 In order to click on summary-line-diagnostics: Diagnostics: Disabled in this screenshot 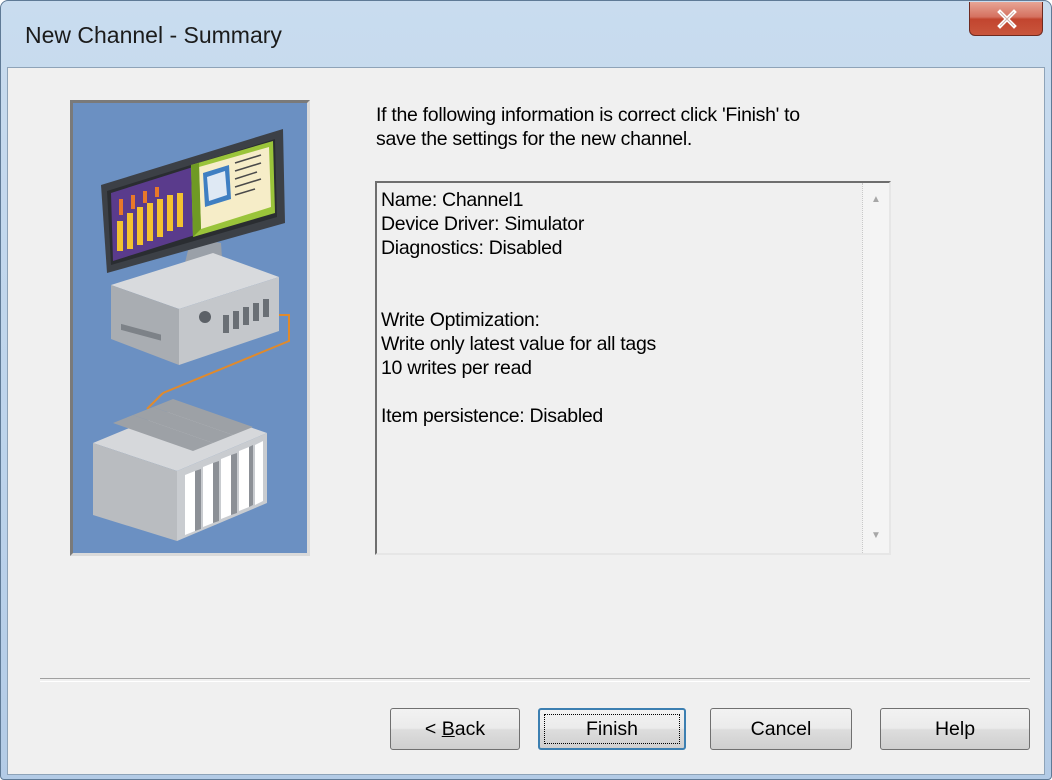, I will do `click(472, 248)`.